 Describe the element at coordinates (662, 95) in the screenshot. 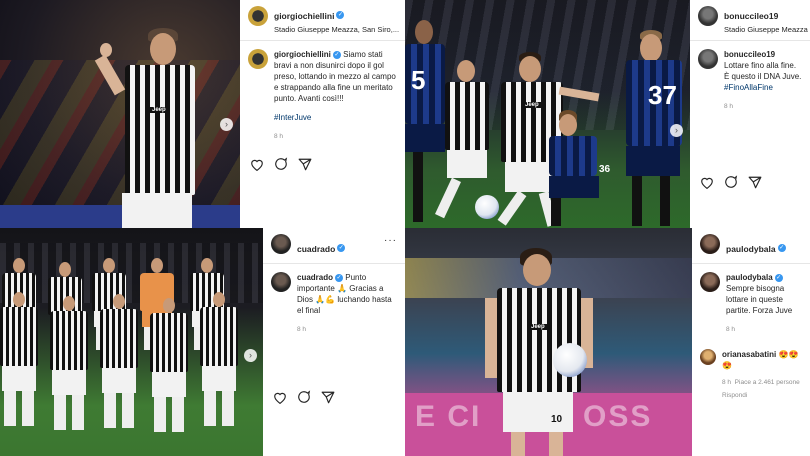

I see `shirt-number: 37` at that location.